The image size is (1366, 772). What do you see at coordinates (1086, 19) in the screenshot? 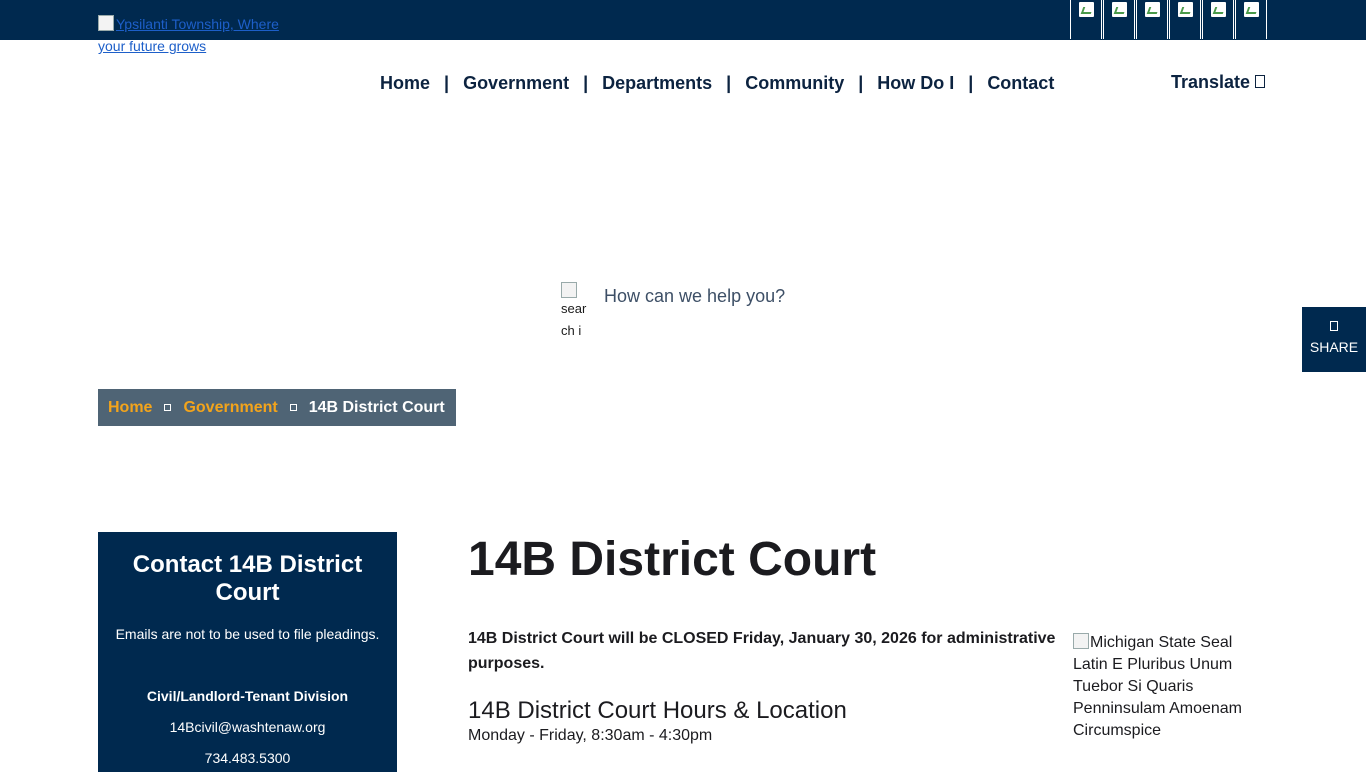
I see `facebook-icon` at bounding box center [1086, 19].